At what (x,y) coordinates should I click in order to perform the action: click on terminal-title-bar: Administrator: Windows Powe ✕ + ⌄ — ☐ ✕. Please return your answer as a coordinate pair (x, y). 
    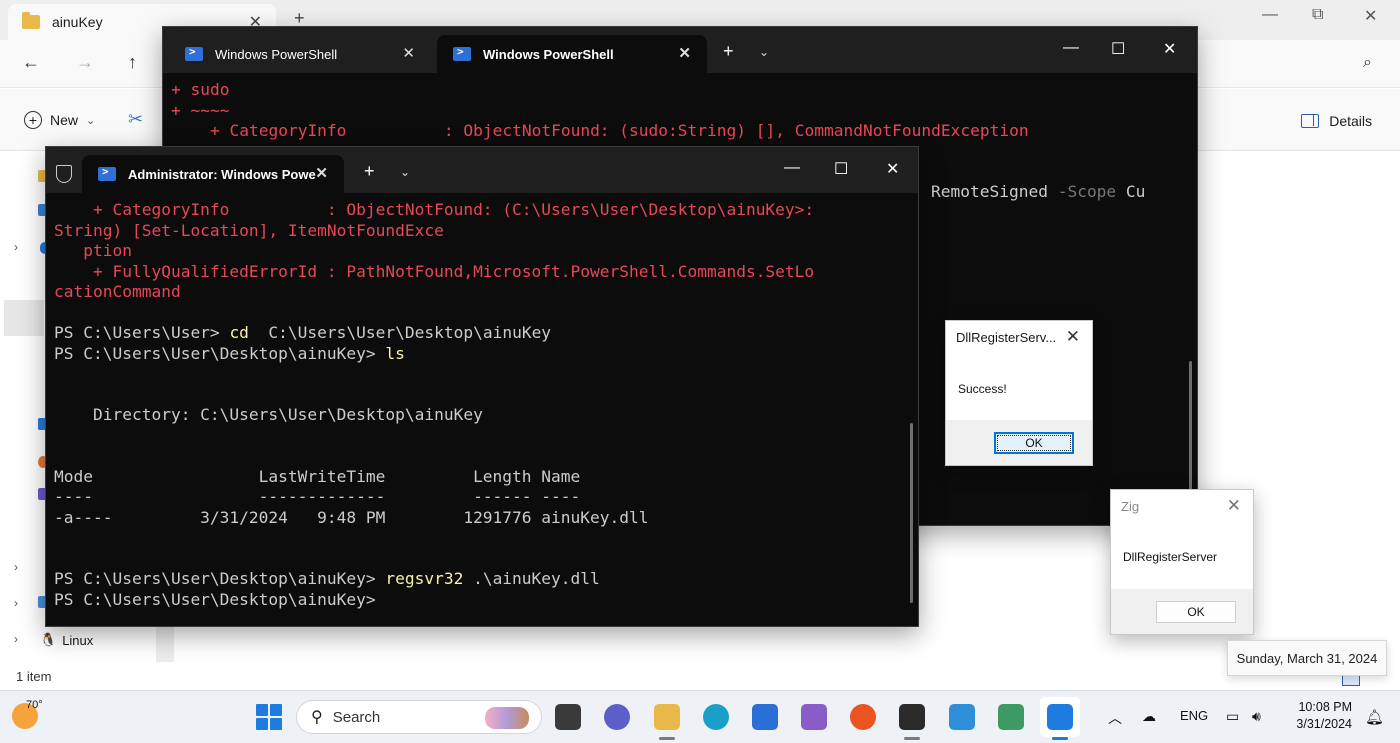
    Looking at the image, I should click on (482, 170).